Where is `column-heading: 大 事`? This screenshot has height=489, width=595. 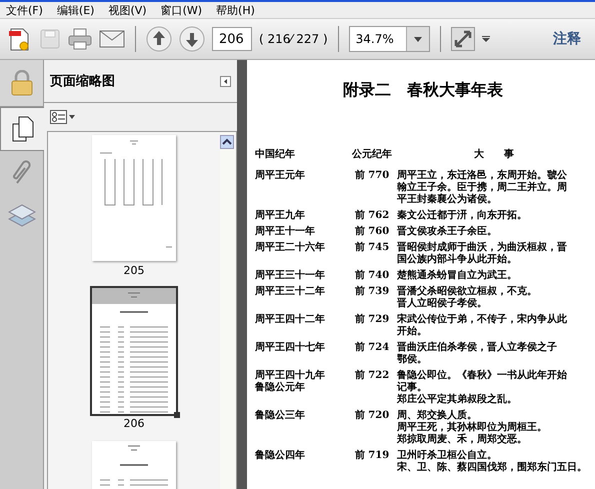
column-heading: 大 事 is located at coordinates (494, 155).